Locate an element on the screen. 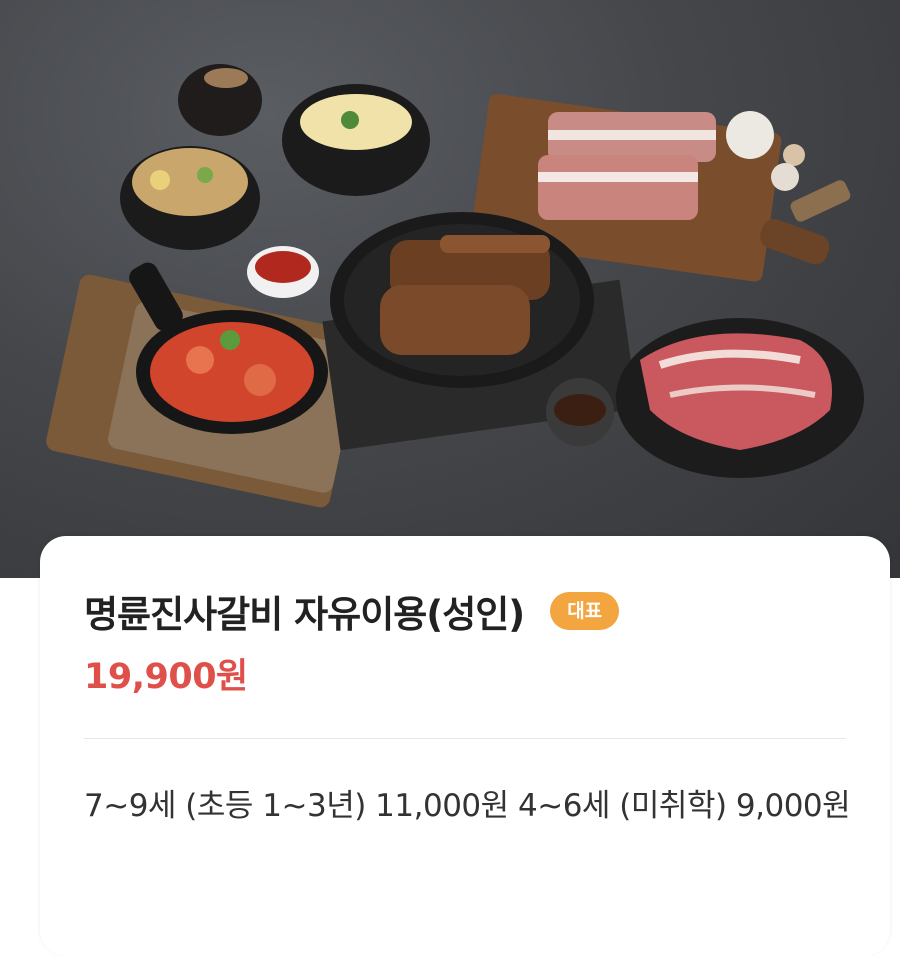  representative-badge: 대표 is located at coordinates (585, 611).